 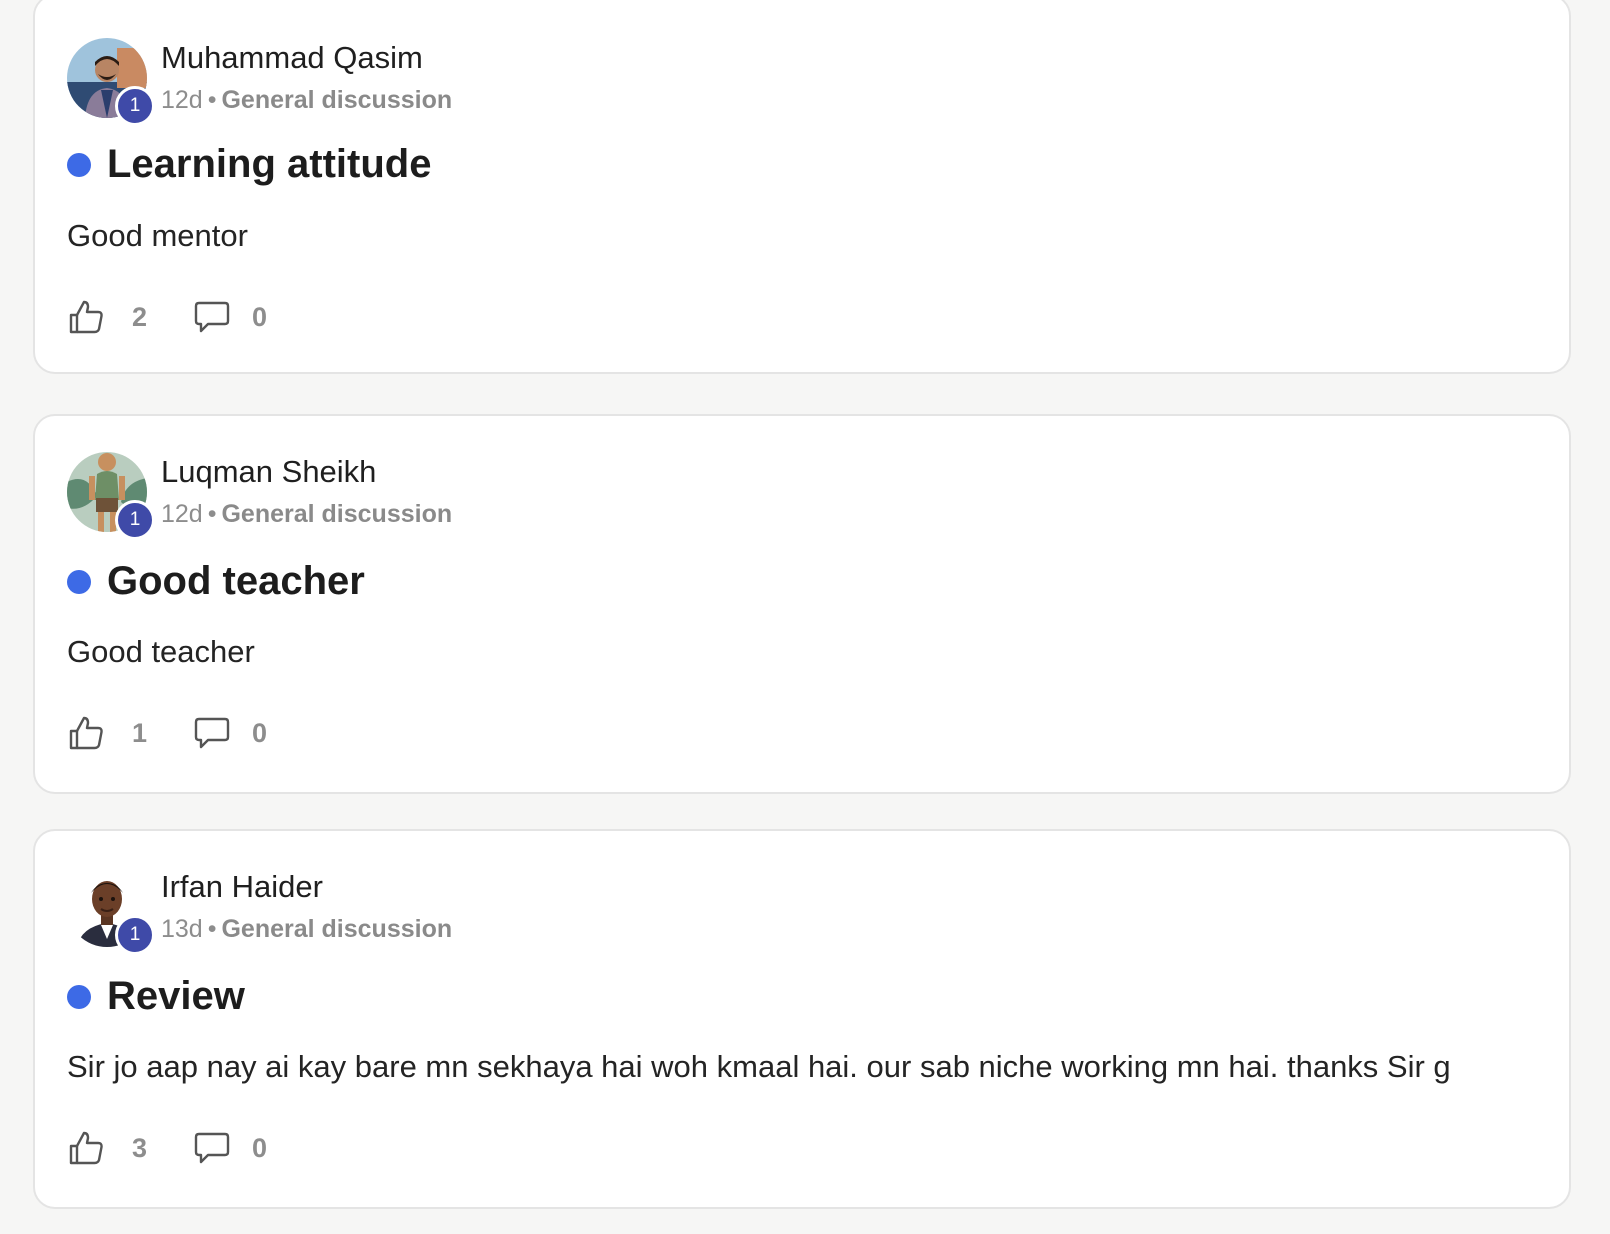 I want to click on post-title-row: Learning attitude, so click(x=249, y=164).